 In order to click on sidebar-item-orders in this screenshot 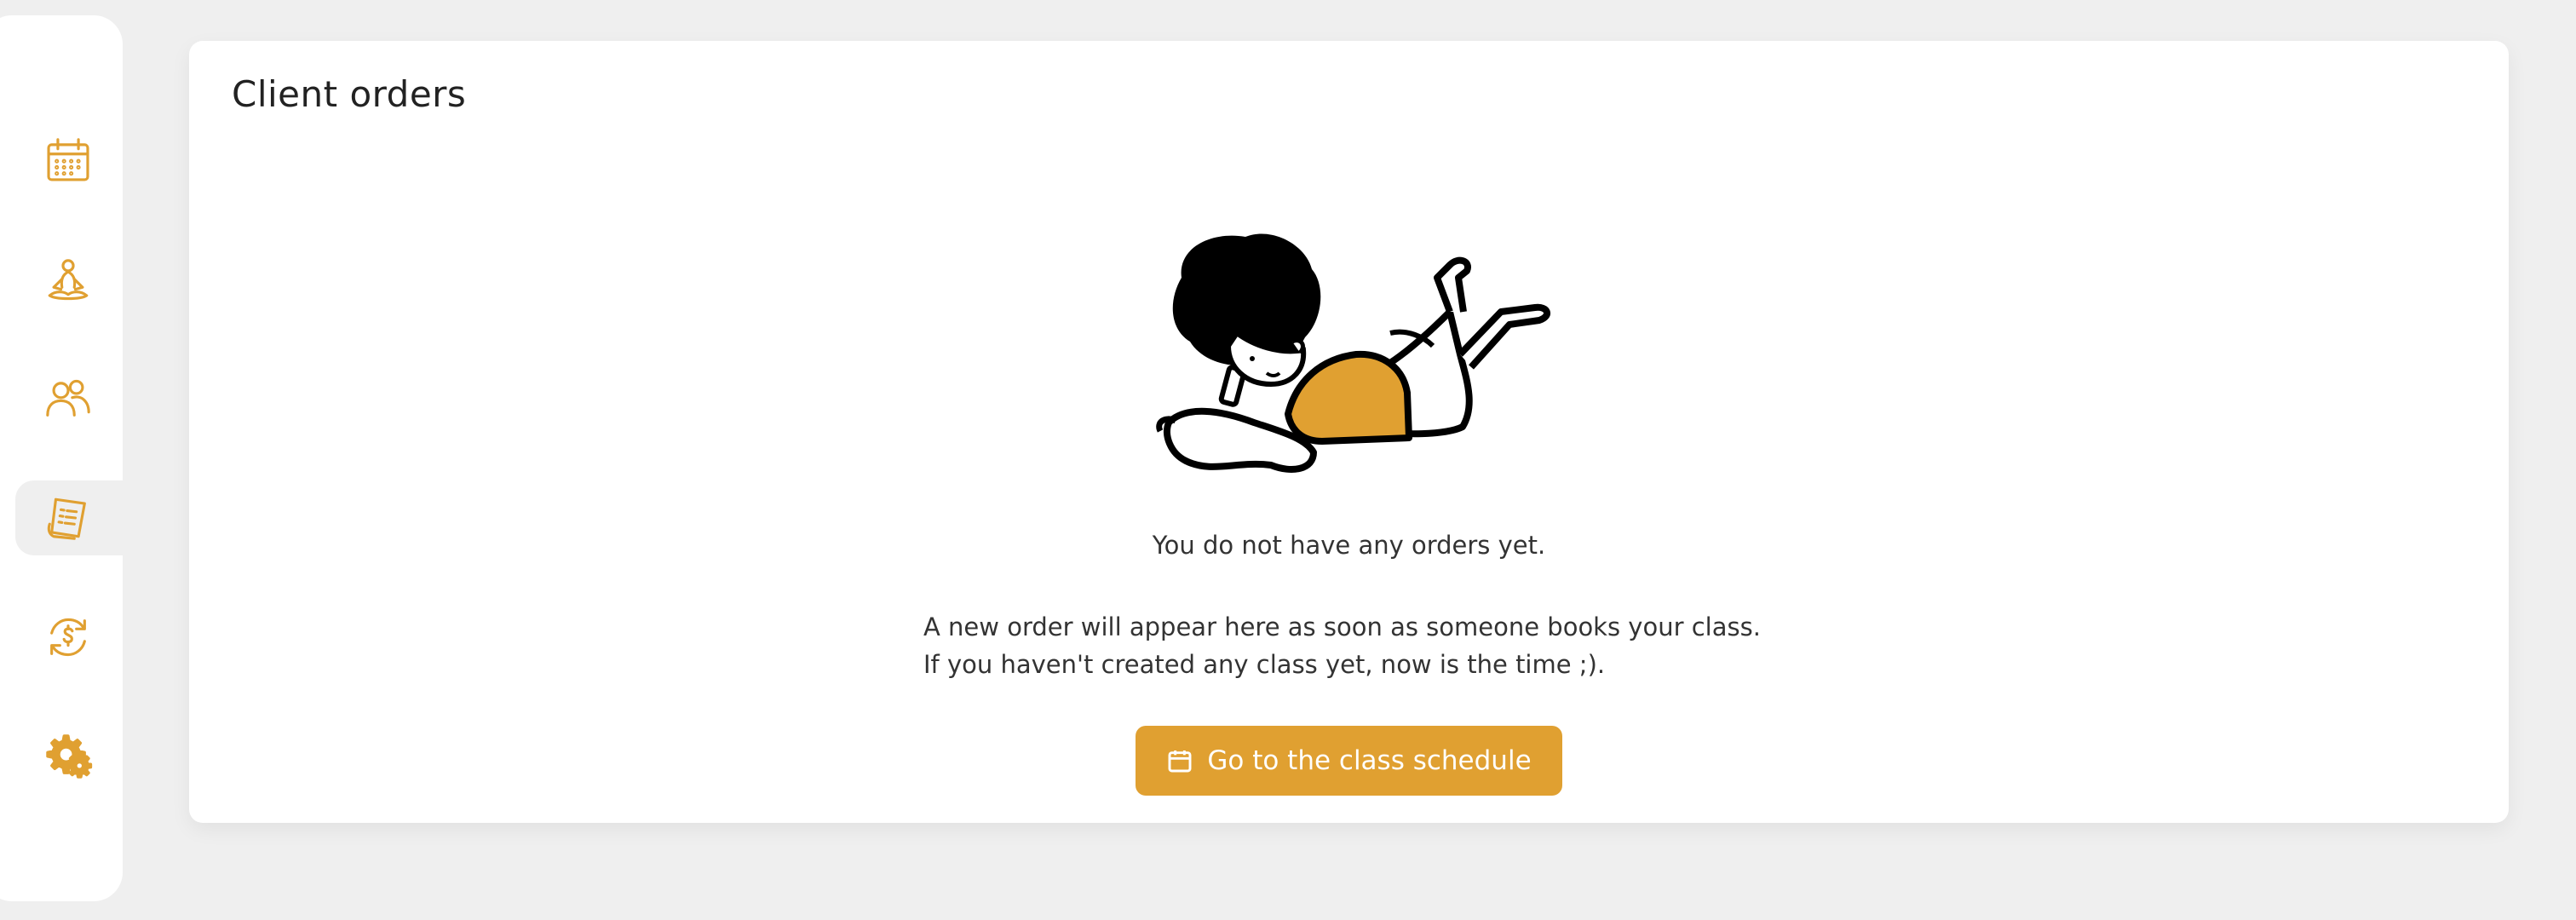, I will do `click(68, 518)`.